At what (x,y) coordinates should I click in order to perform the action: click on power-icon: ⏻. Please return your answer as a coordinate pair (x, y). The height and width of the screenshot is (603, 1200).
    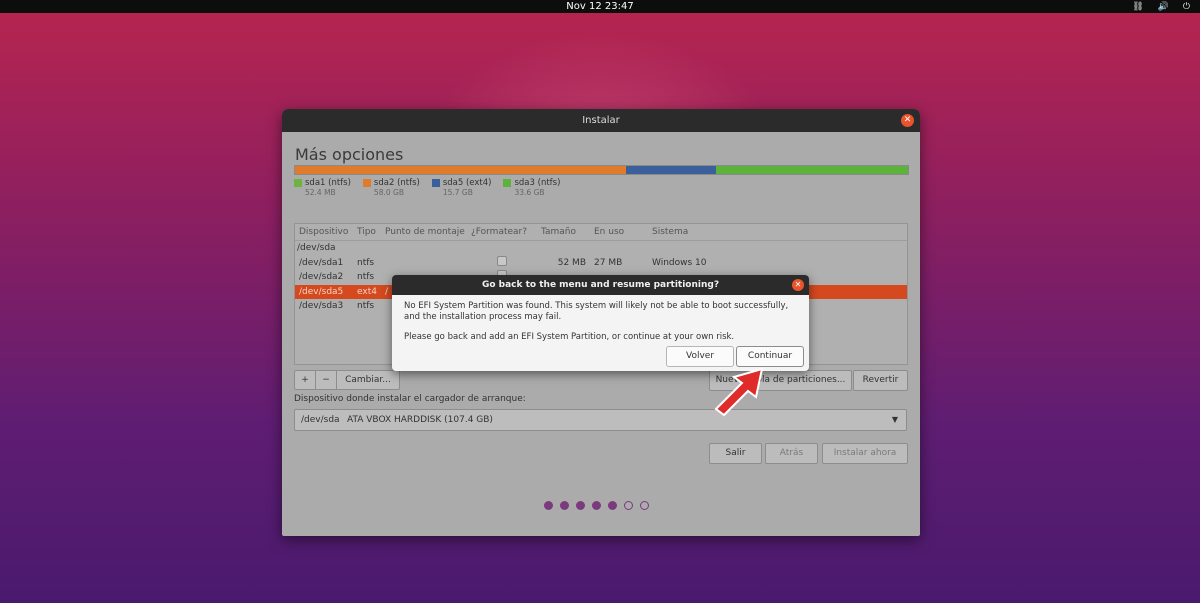
    Looking at the image, I should click on (1186, 7).